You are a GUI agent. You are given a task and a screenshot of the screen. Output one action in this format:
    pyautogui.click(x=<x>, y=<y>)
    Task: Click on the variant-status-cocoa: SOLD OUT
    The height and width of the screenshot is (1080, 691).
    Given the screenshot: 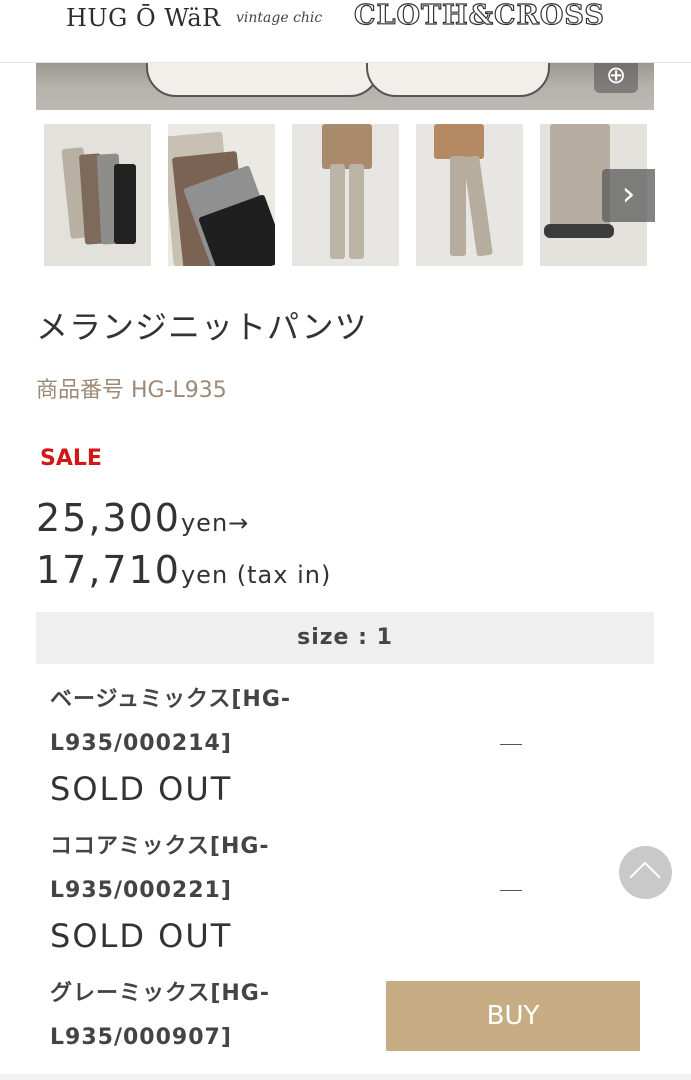 What is the action you would take?
    pyautogui.click(x=141, y=936)
    